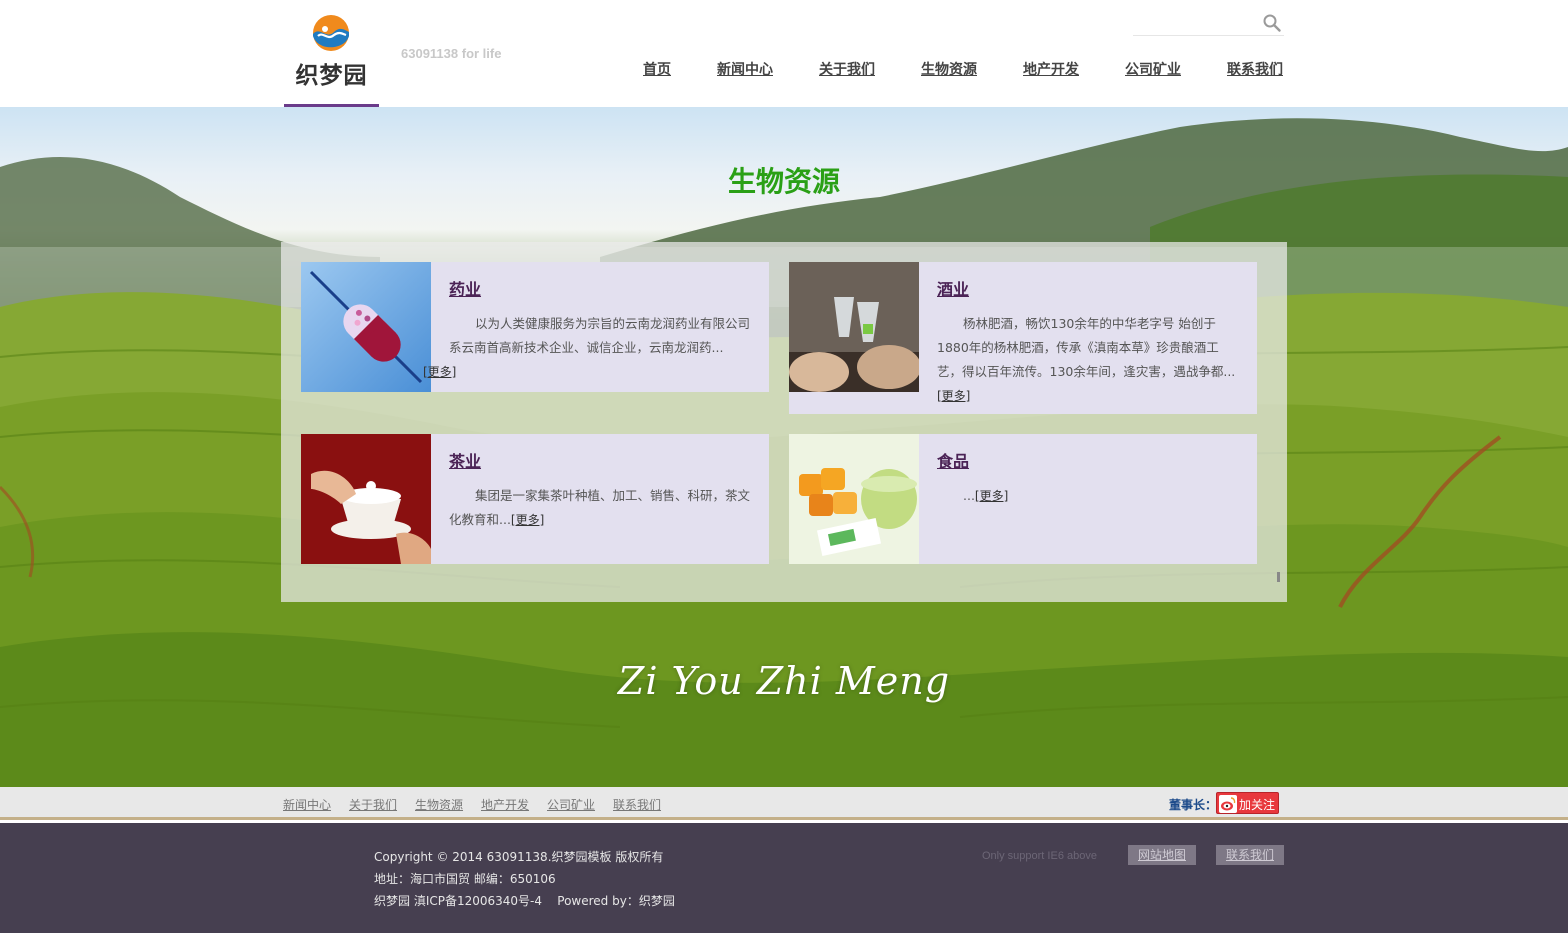 Image resolution: width=1568 pixels, height=933 pixels. Describe the element at coordinates (953, 396) in the screenshot. I see `more-link-wine: [更多]` at that location.